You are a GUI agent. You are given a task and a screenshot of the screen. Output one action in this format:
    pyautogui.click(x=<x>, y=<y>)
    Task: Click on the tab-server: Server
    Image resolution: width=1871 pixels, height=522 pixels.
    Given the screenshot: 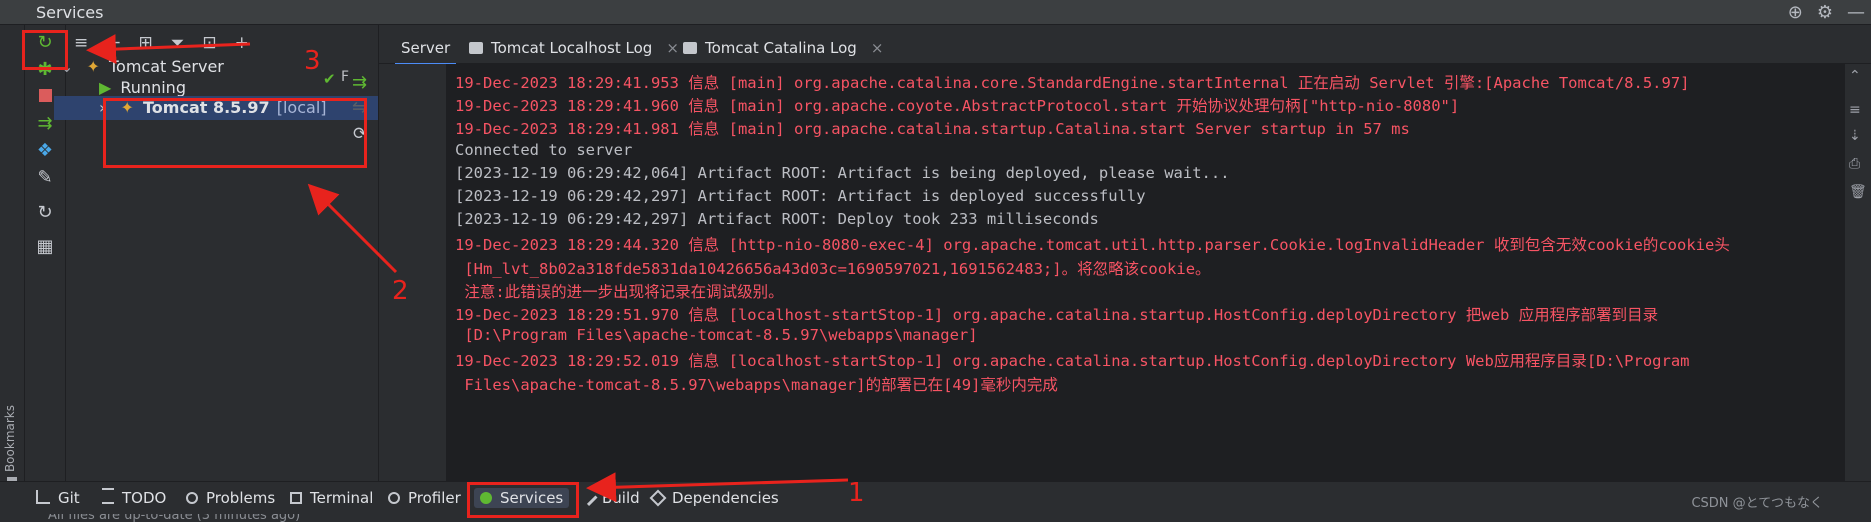 What is the action you would take?
    pyautogui.click(x=426, y=45)
    